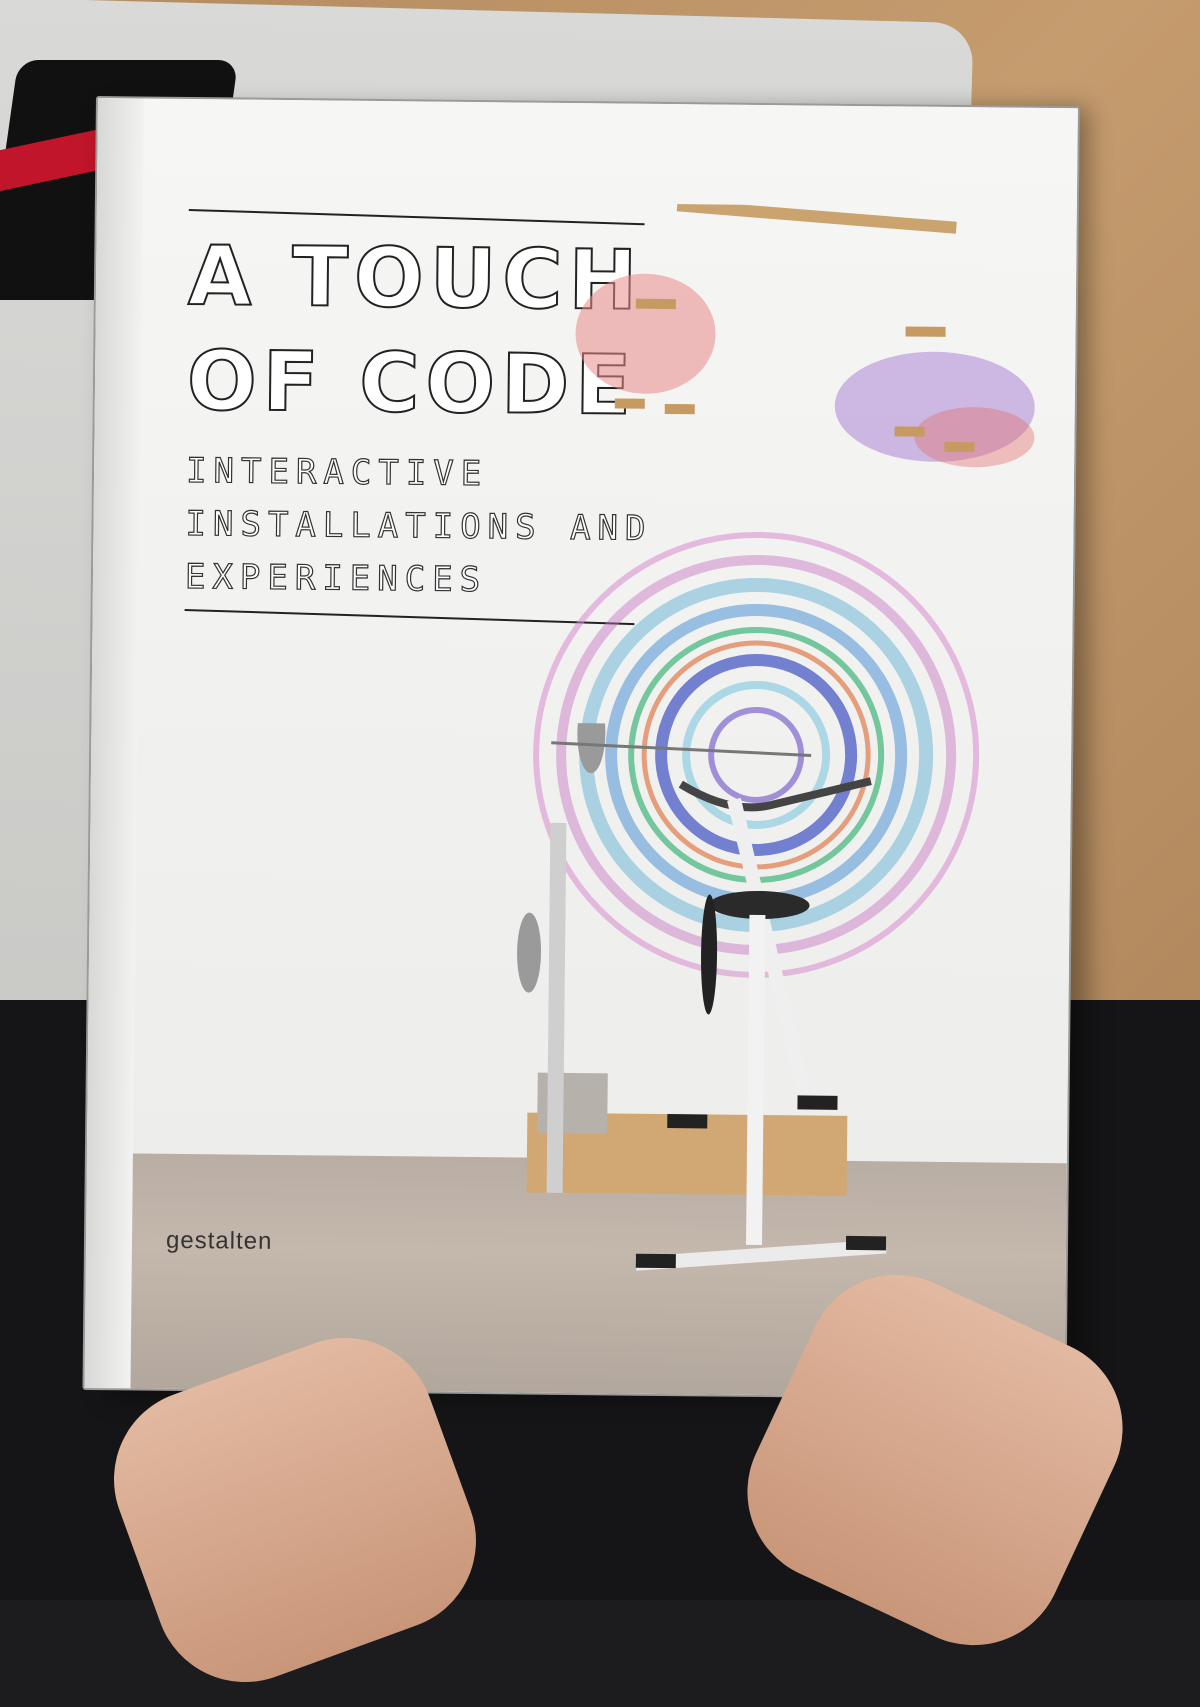  Describe the element at coordinates (805, 335) in the screenshot. I see `drawing-machine-art` at that location.